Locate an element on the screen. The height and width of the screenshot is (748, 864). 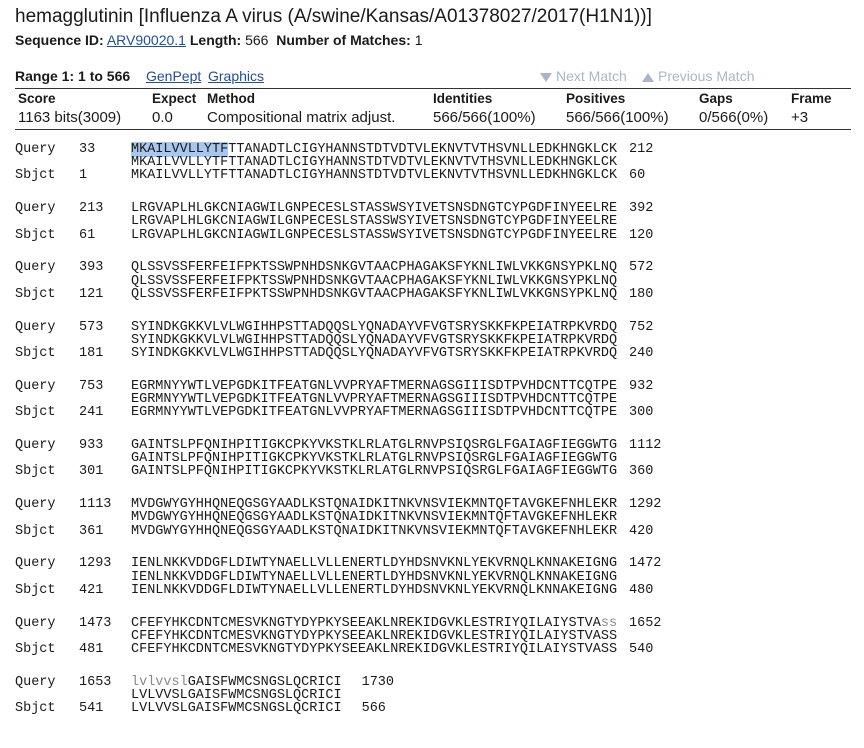
graphics-link: Graphics is located at coordinates (236, 76).